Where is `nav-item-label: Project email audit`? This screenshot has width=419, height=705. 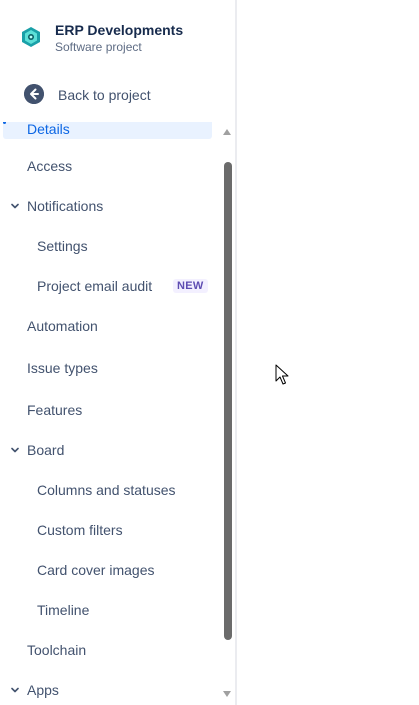
nav-item-label: Project email audit is located at coordinates (95, 286).